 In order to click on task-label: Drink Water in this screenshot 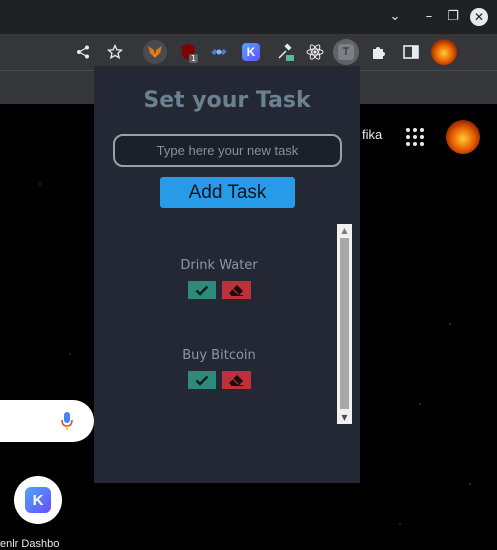, I will do `click(219, 265)`.